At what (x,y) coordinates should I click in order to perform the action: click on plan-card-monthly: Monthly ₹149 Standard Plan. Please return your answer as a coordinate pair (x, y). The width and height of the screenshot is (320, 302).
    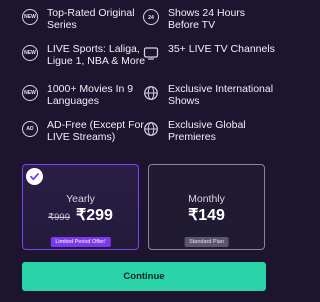
    Looking at the image, I should click on (206, 207).